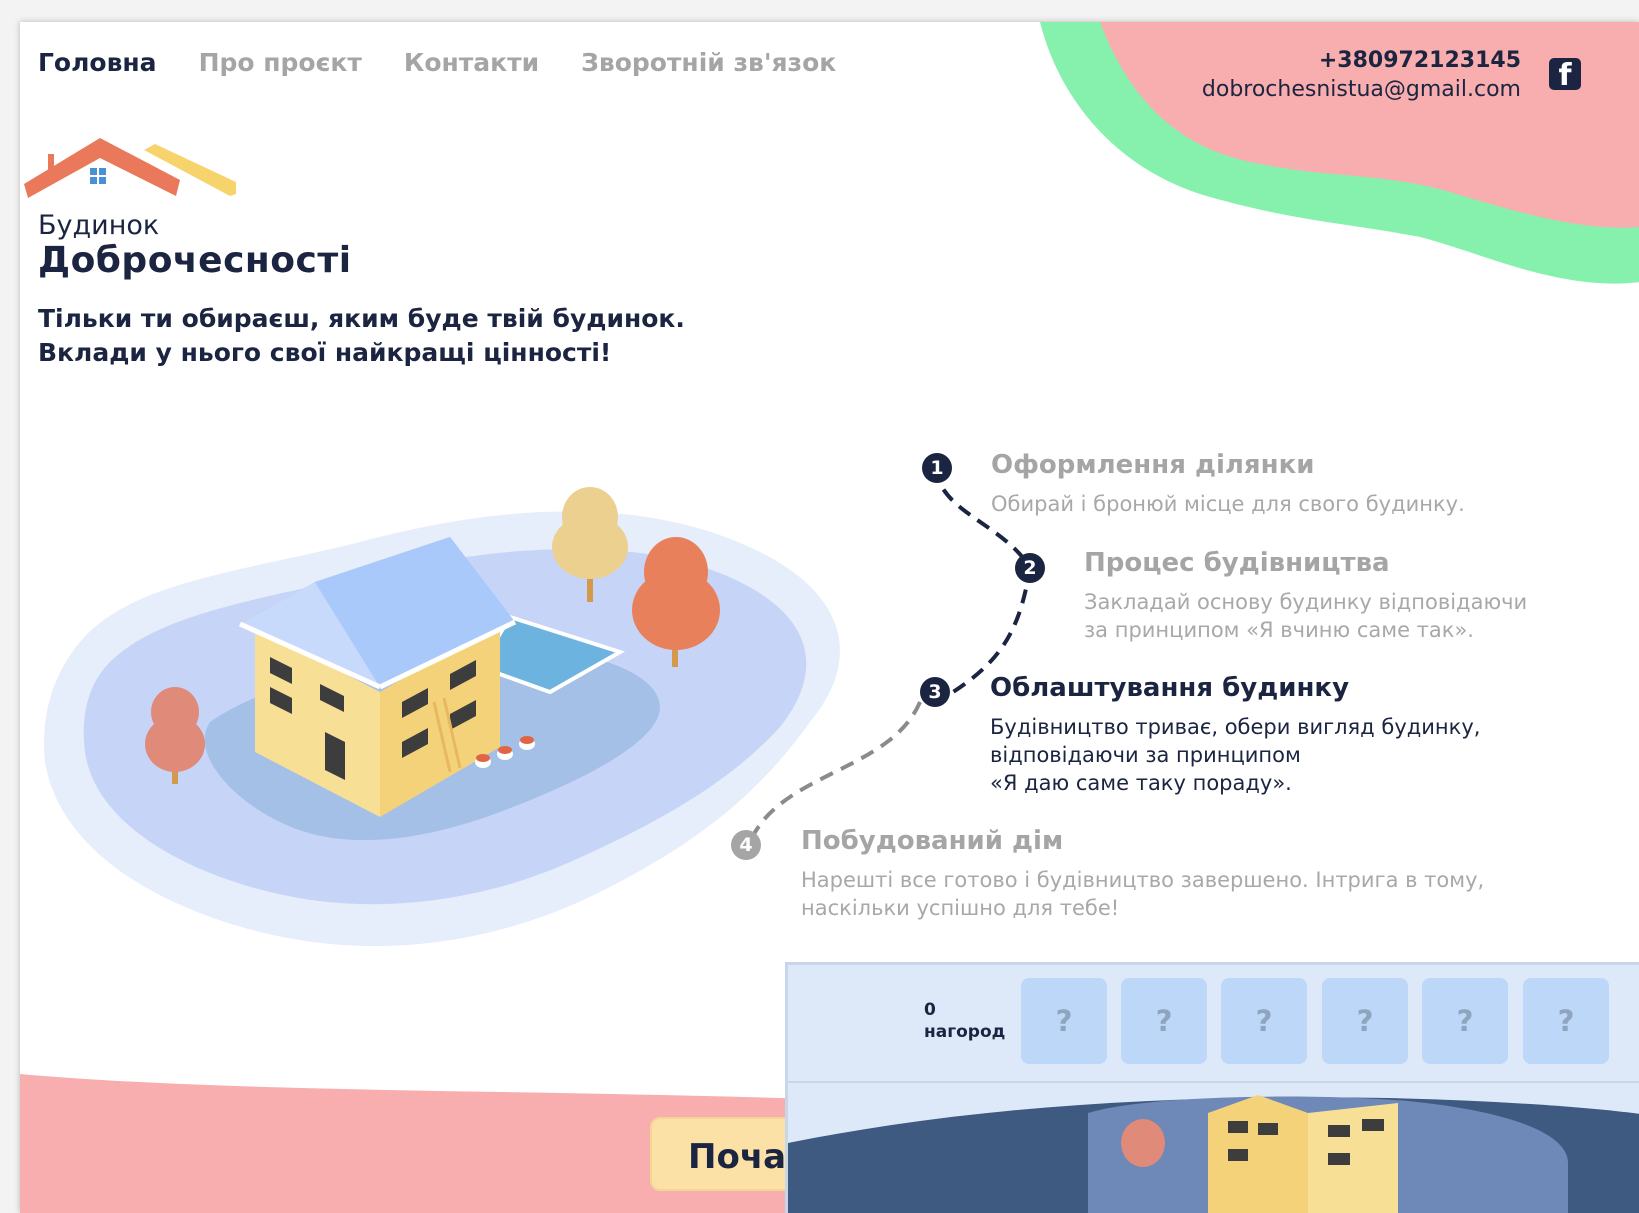 The image size is (1639, 1213). I want to click on email-address: dobrochesnistua@gmail.com, so click(1361, 89).